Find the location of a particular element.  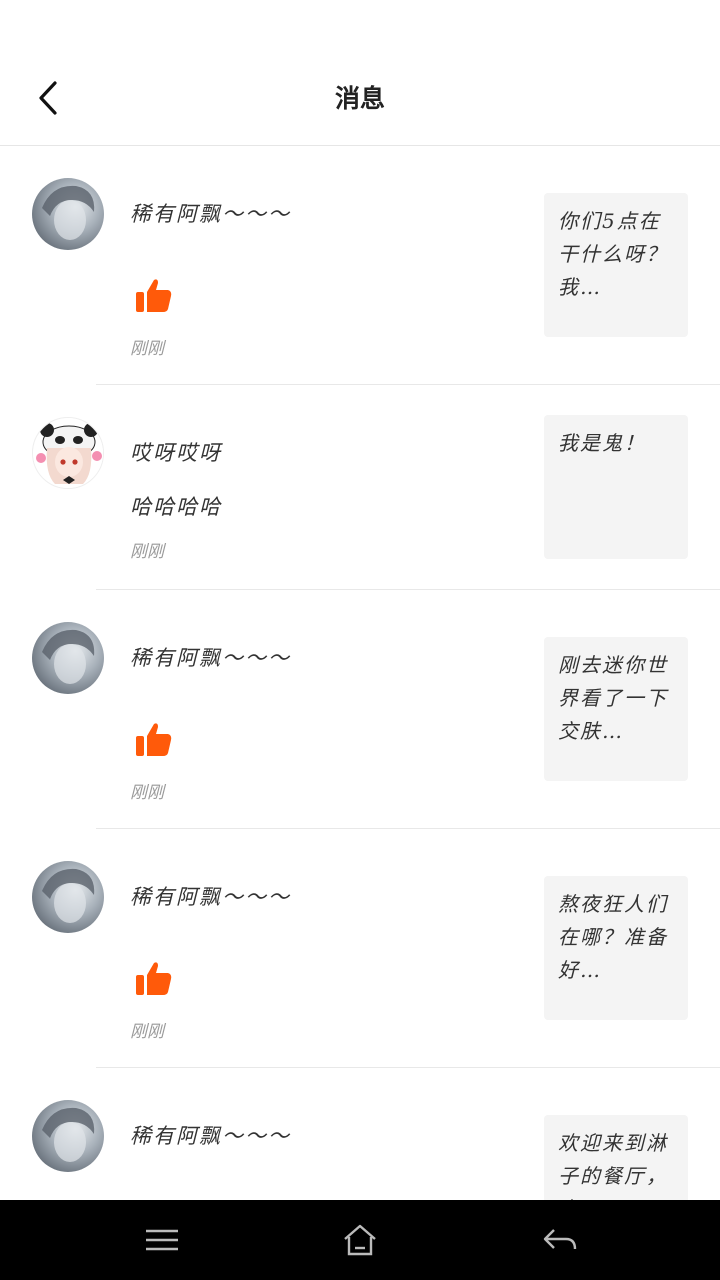

nav-menu-button is located at coordinates (162, 1240).